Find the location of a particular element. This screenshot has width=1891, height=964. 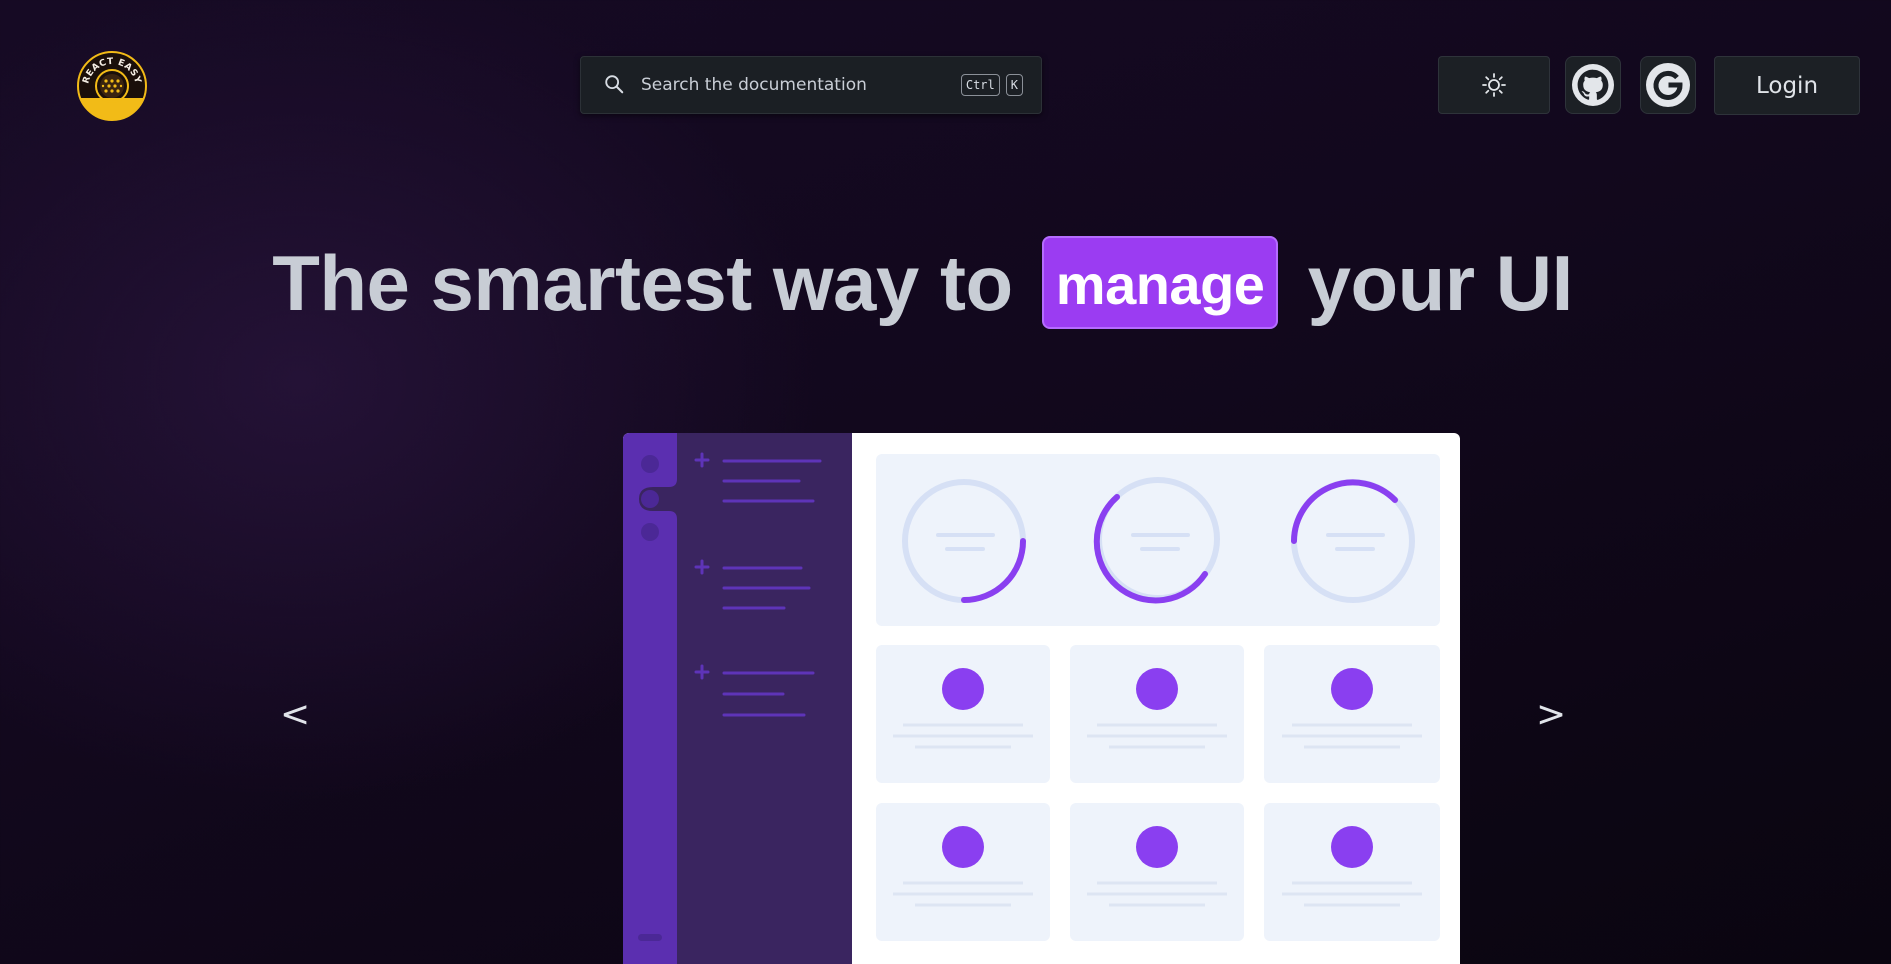

hero-title: The smartest way to manage your UI is located at coordinates (922, 282).